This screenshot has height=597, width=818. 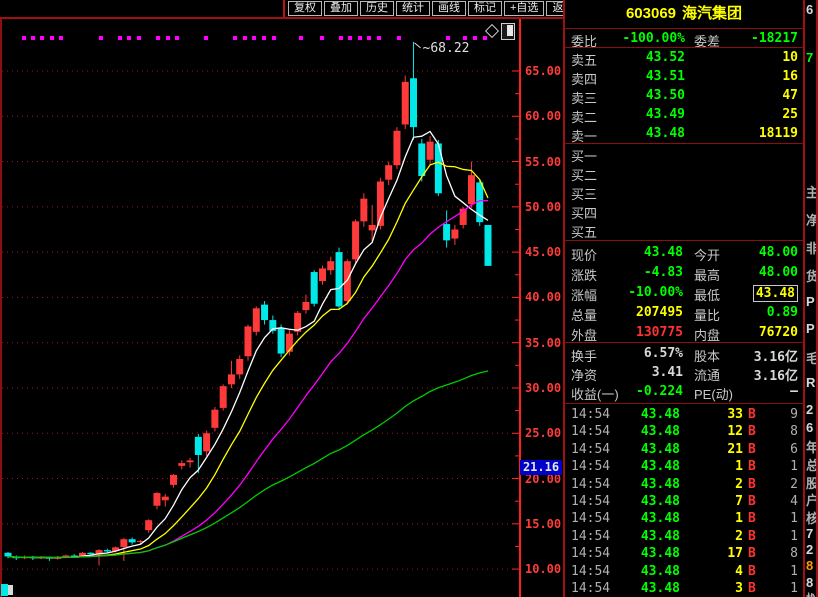 What do you see at coordinates (524, 8) in the screenshot?
I see `toolbar-button-自选: +自选` at bounding box center [524, 8].